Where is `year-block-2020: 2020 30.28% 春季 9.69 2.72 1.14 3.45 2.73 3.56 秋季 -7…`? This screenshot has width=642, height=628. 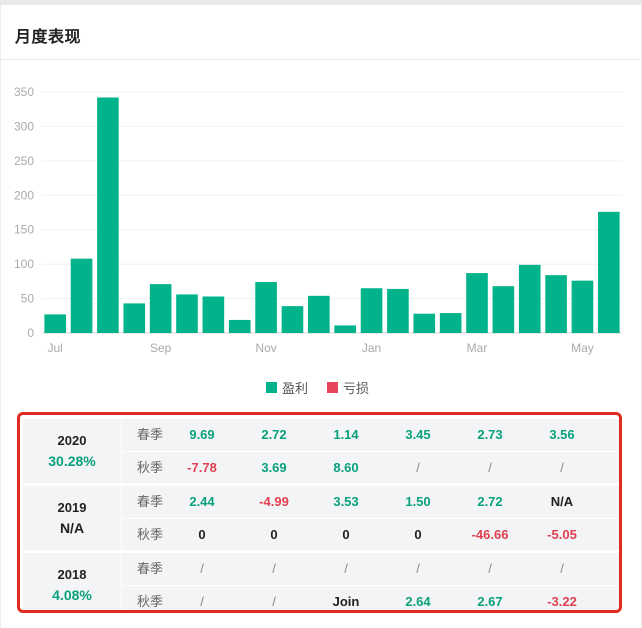
year-block-2020: 2020 30.28% 春季 9.69 2.72 1.14 3.45 2.73 3.56 秋季 -7… is located at coordinates (321, 451).